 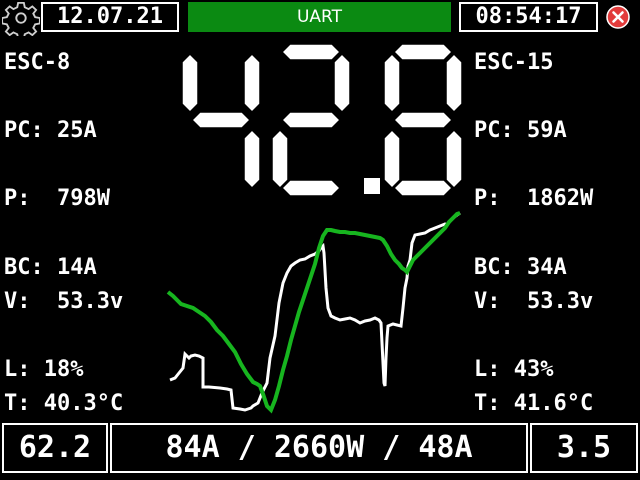 I want to click on right-voltage: V: 53.3v, so click(x=534, y=301).